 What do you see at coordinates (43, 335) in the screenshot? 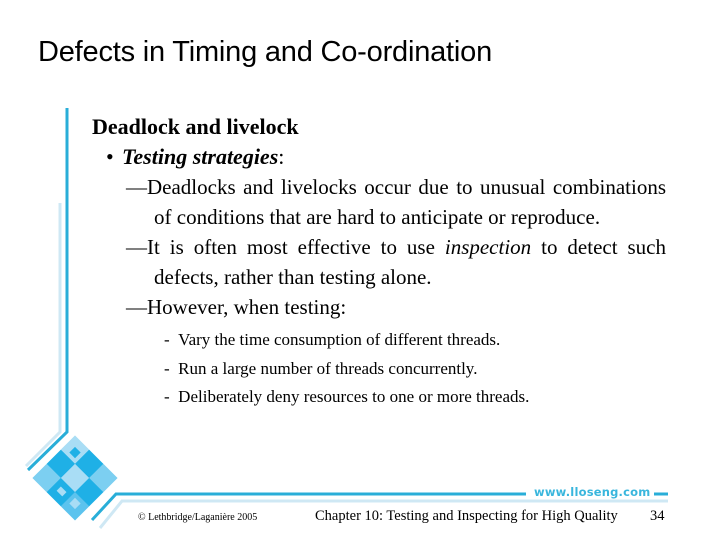
I see `frame-line-light` at bounding box center [43, 335].